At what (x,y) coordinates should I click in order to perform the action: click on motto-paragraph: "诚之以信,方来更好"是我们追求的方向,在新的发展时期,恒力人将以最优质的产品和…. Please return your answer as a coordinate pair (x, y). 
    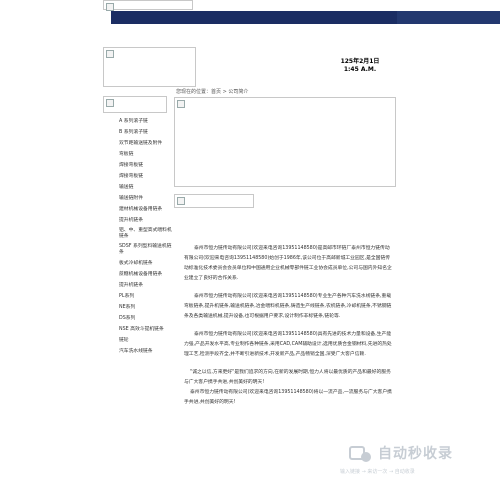
    Looking at the image, I should click on (287, 377).